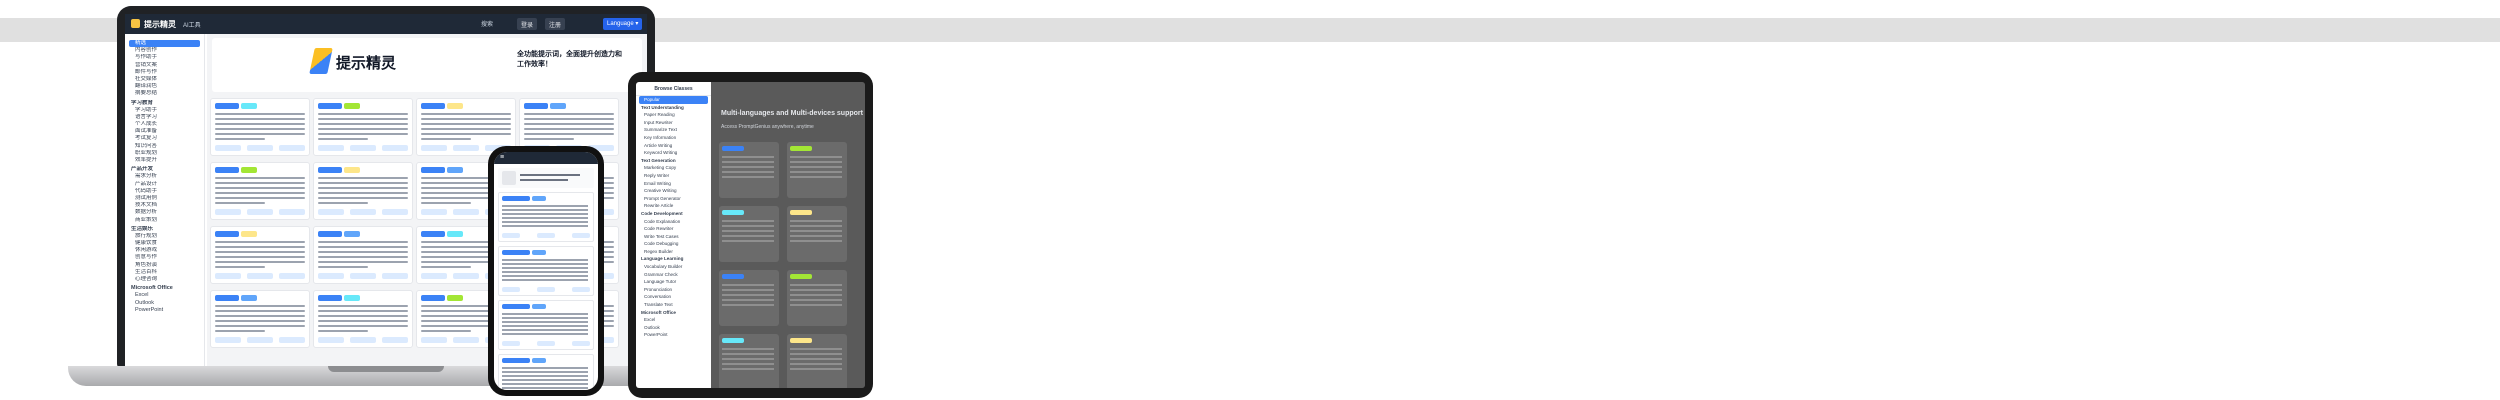 The height and width of the screenshot is (400, 2500). What do you see at coordinates (527, 24) in the screenshot?
I see `login-button: 登录` at bounding box center [527, 24].